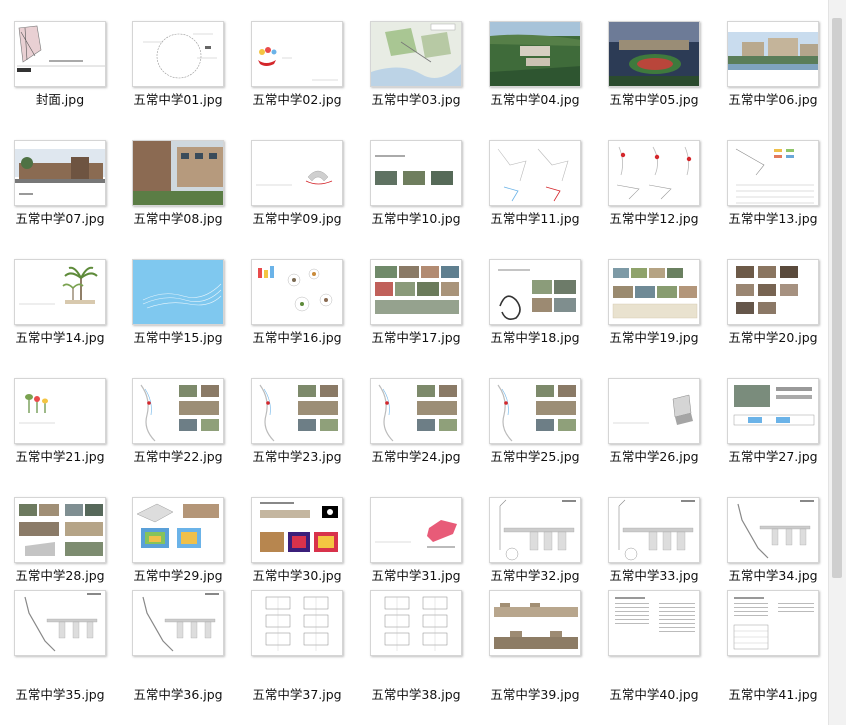  What do you see at coordinates (178, 217) in the screenshot?
I see `file-name-label: 五常中学08.jpg` at bounding box center [178, 217].